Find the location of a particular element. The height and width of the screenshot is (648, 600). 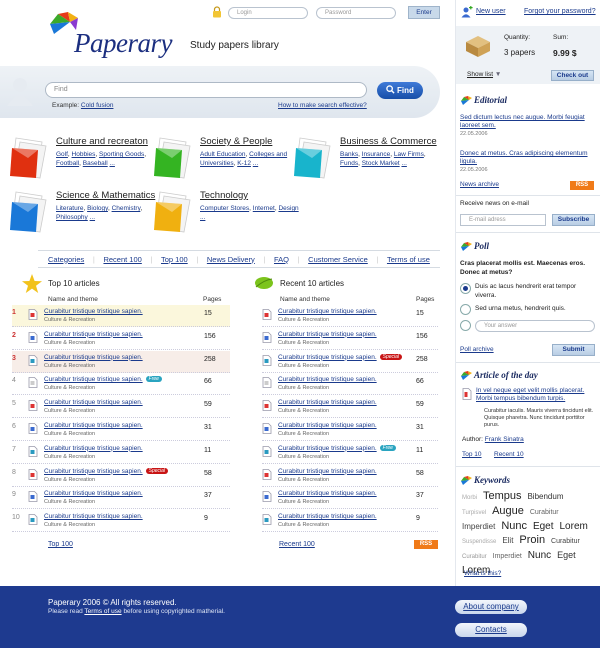

find-button: Find is located at coordinates (400, 90).